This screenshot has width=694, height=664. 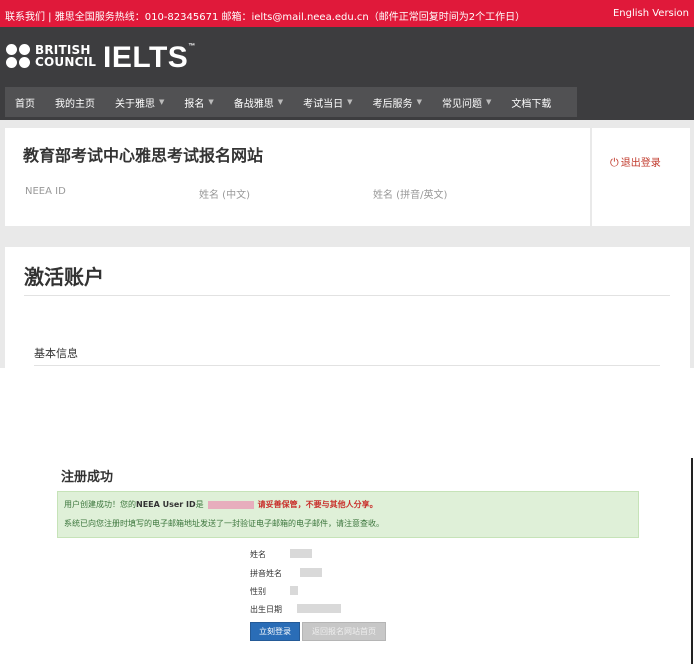 I want to click on power-icon: ⏻, so click(x=614, y=162).